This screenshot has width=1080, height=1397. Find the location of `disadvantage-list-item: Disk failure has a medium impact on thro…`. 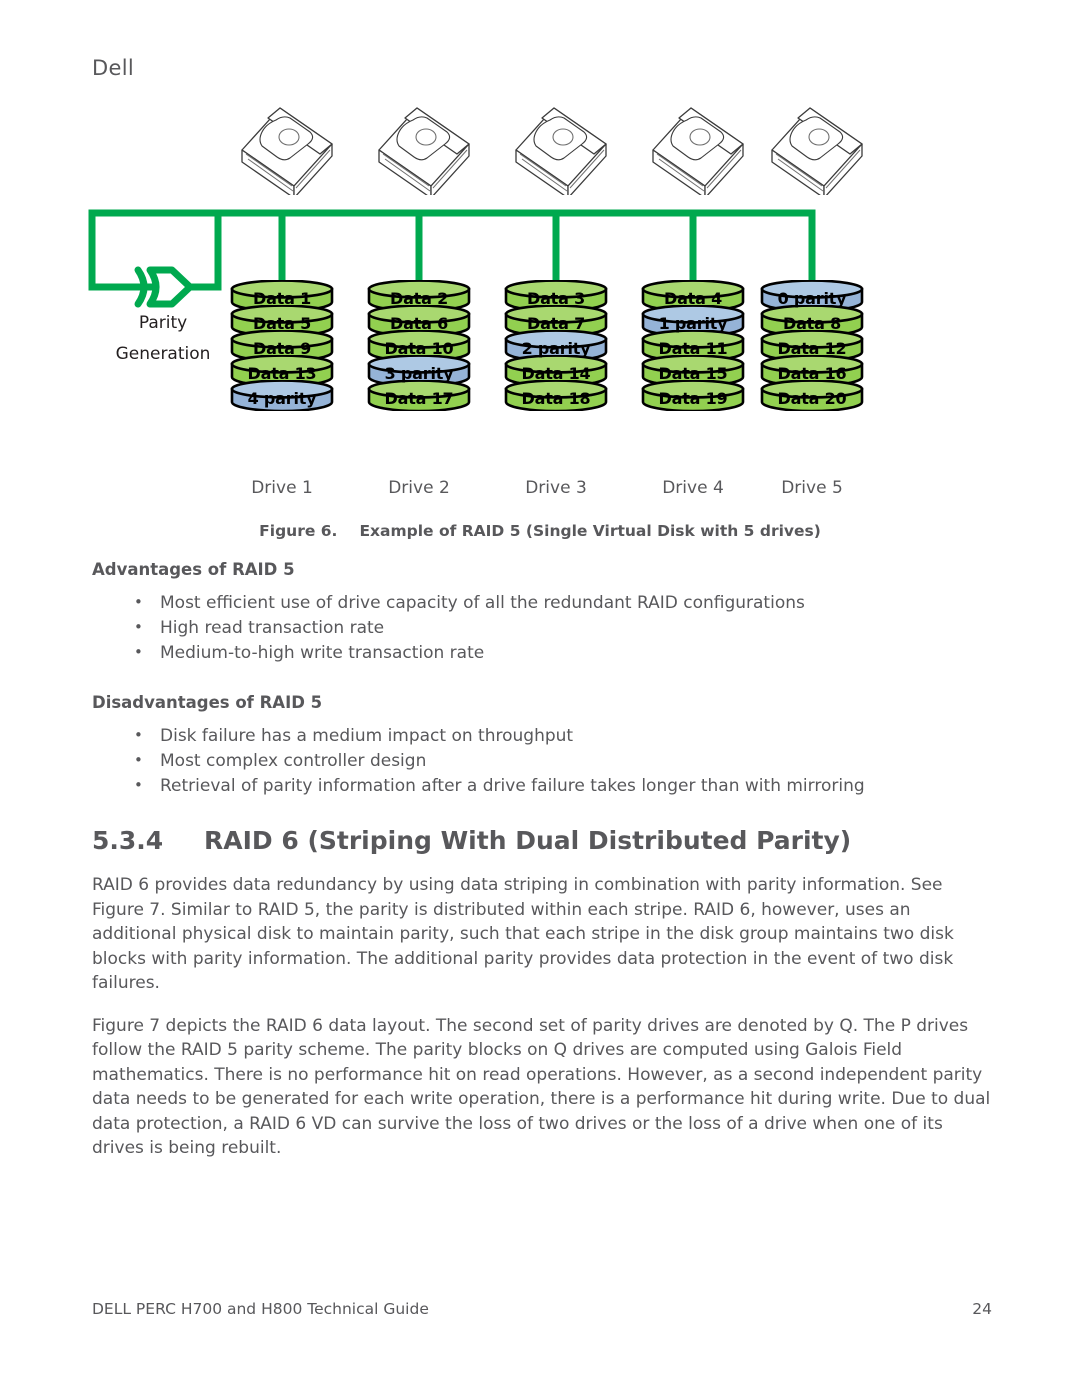

disadvantage-list-item: Disk failure has a medium impact on thro… is located at coordinates (542, 735).